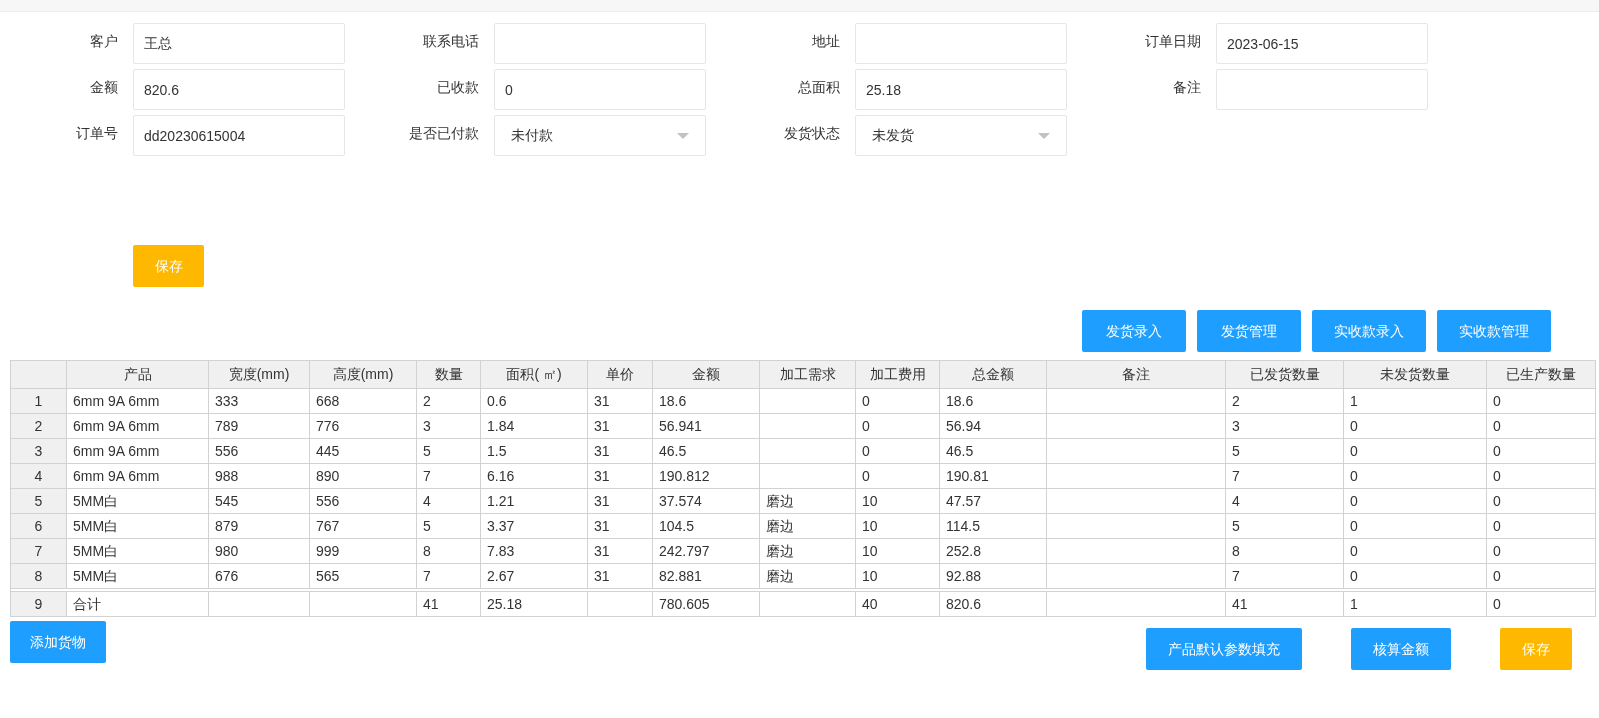 The image size is (1599, 718). What do you see at coordinates (534, 604) in the screenshot?
I see `table-cell: 25.18` at bounding box center [534, 604].